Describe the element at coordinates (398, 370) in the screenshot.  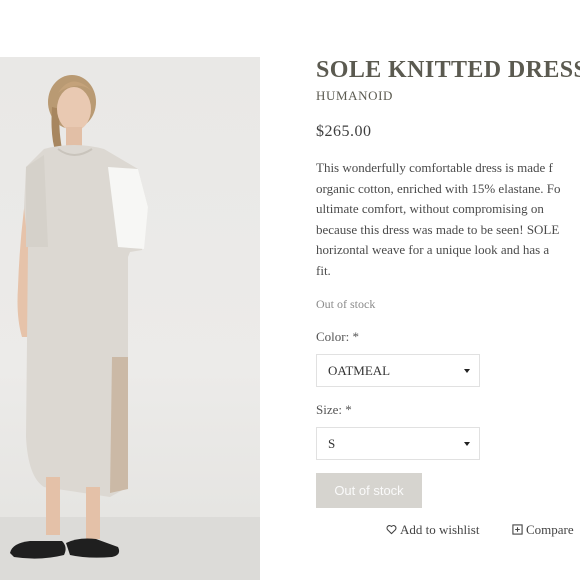
I see `color-select: OATMEAL` at that location.